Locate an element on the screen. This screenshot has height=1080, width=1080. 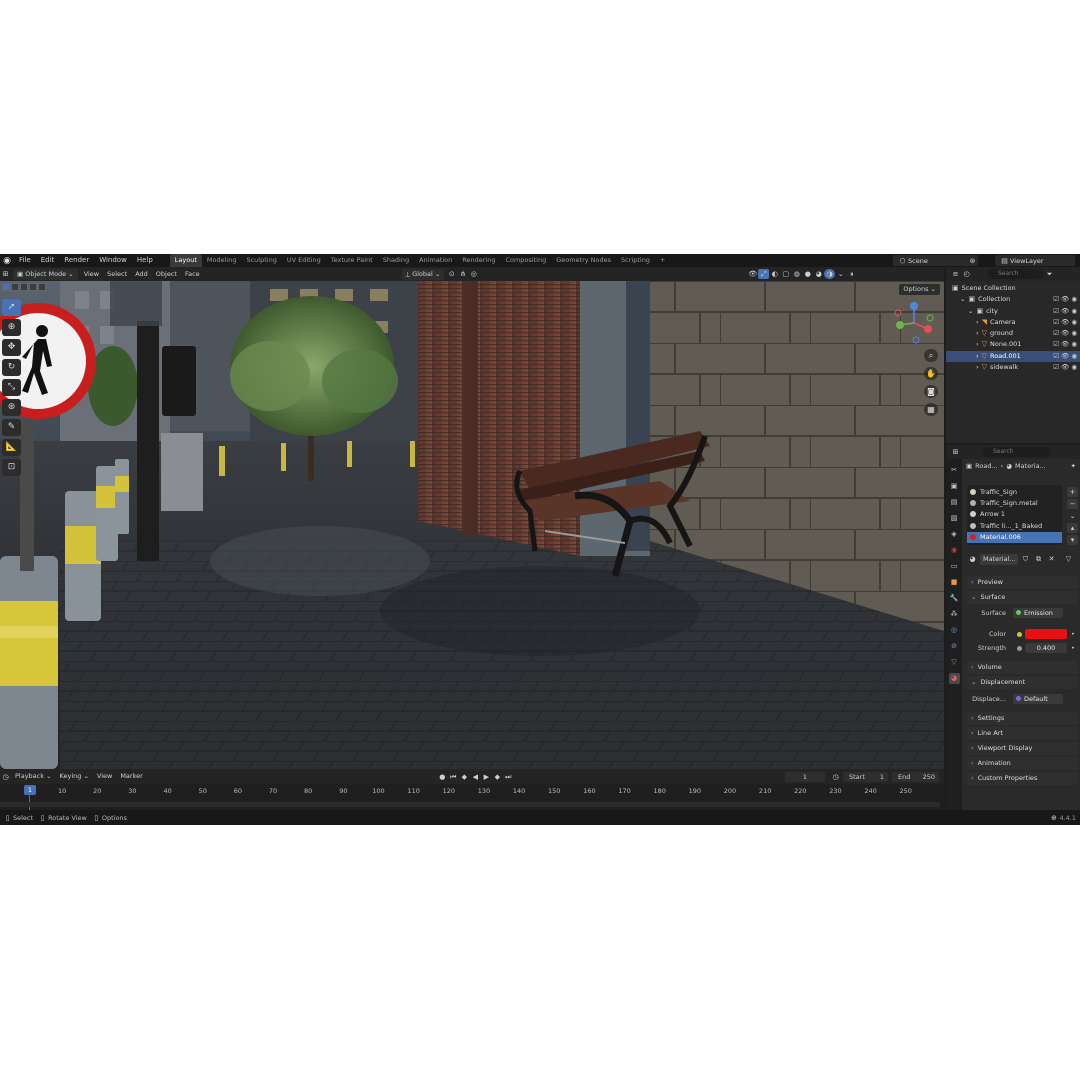
output-tab-icon: ▤ is located at coordinates (954, 502).